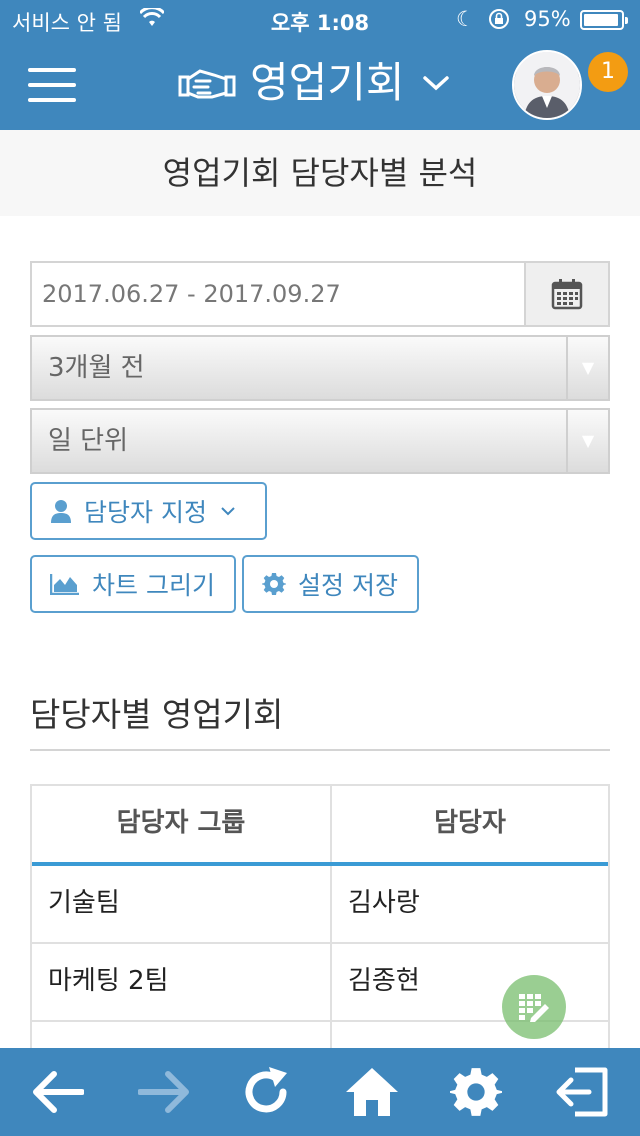  What do you see at coordinates (278, 294) in the screenshot?
I see `date-range-input: 2017.06.27 - 2017.09.27` at bounding box center [278, 294].